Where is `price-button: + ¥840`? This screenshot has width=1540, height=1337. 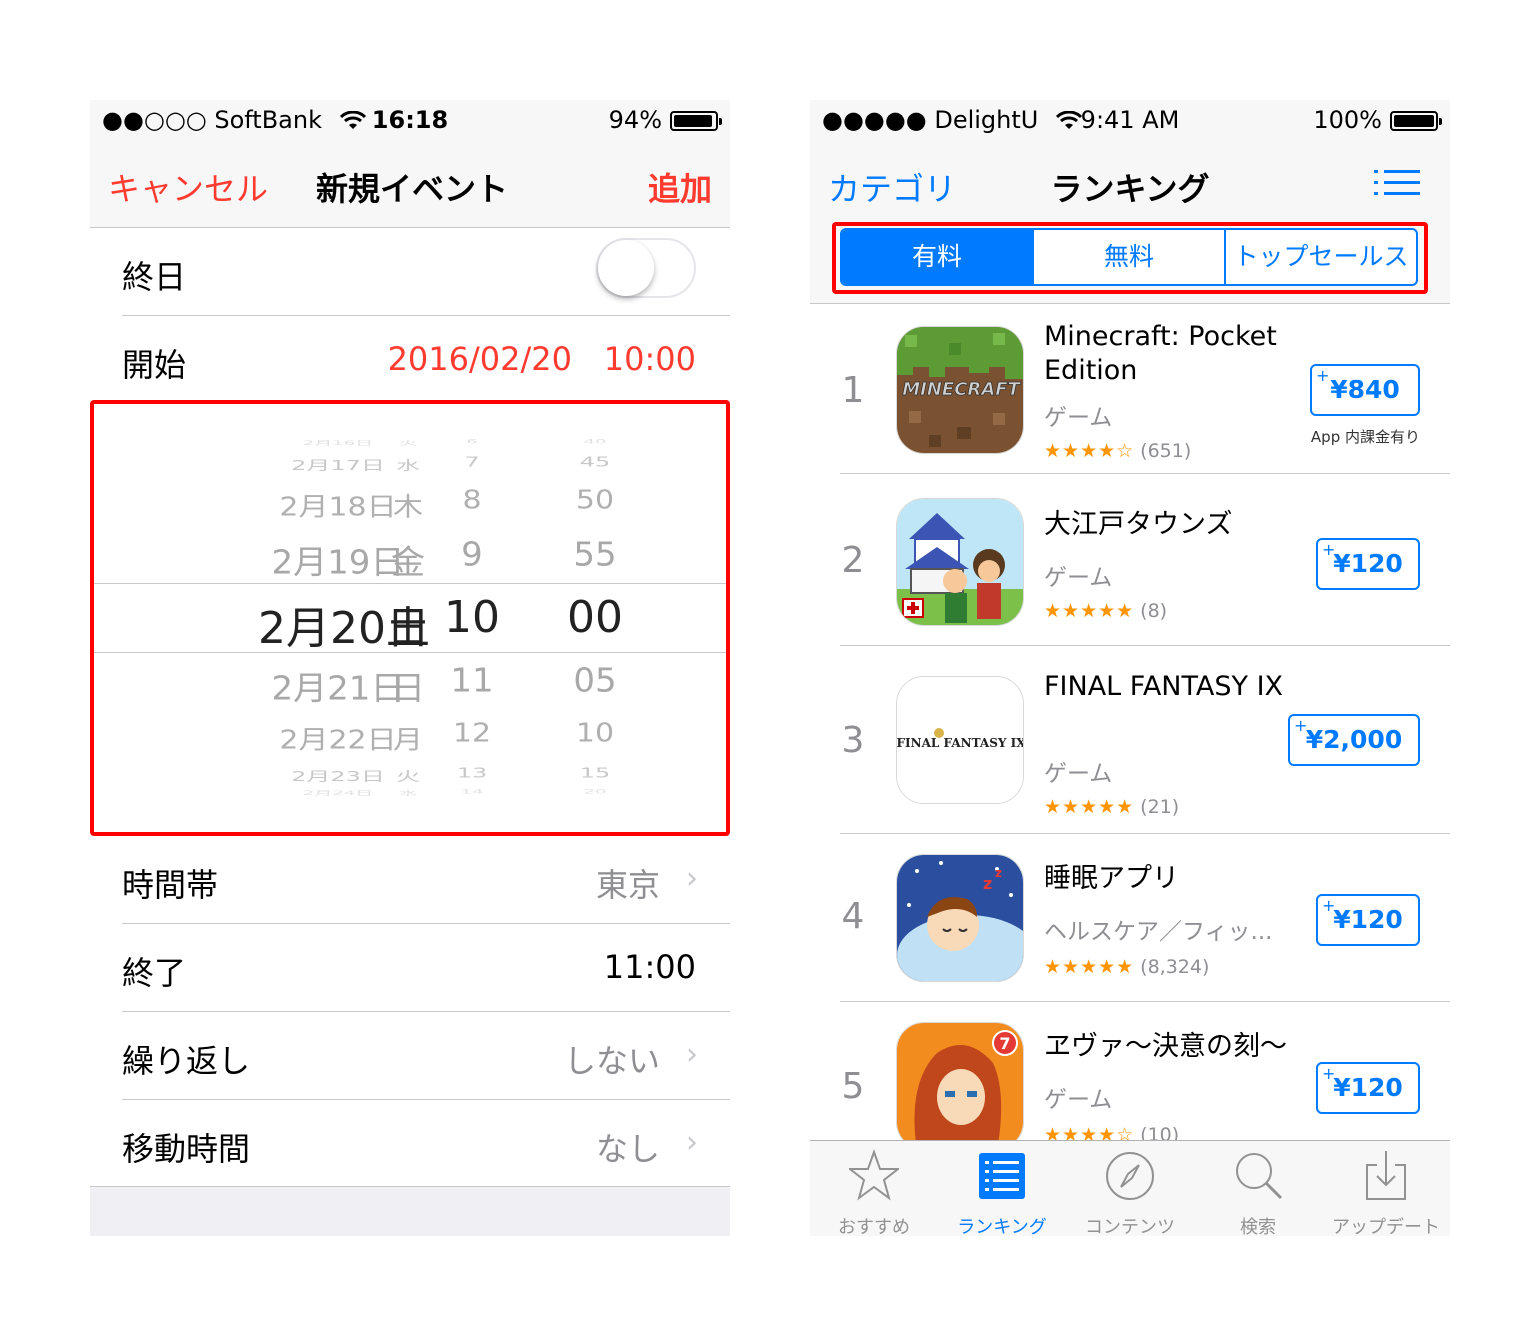 price-button: + ¥840 is located at coordinates (1365, 390).